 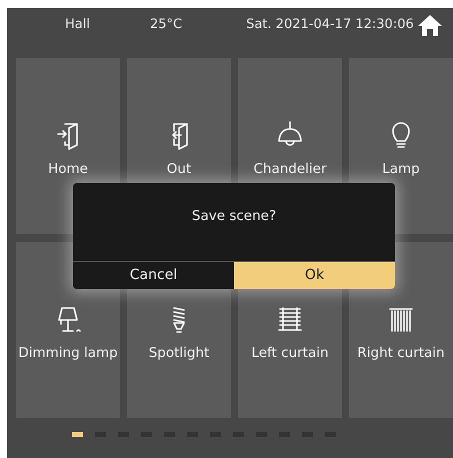 I want to click on tile-label: Home, so click(x=68, y=169).